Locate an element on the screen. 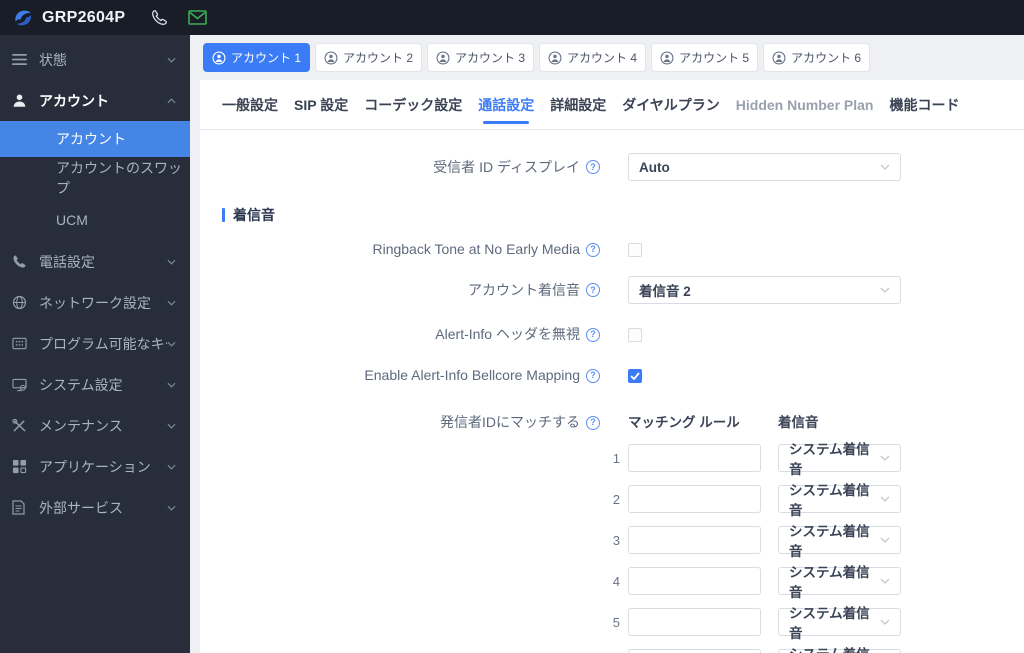 Image resolution: width=1024 pixels, height=653 pixels. grandstream-logo-icon is located at coordinates (23, 18).